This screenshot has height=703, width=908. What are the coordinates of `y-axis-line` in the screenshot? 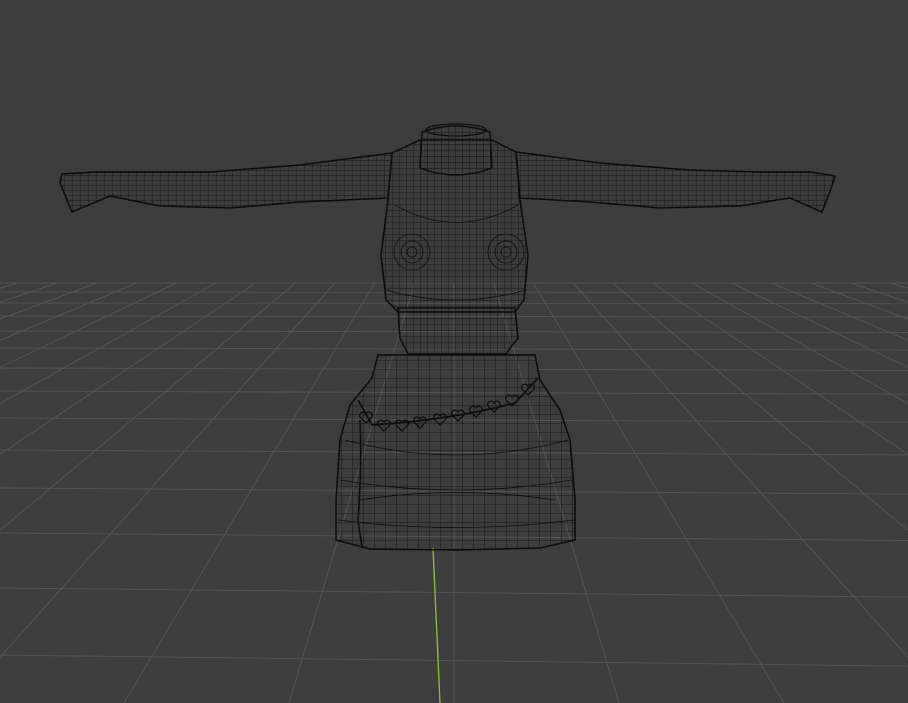 It's located at (436, 625).